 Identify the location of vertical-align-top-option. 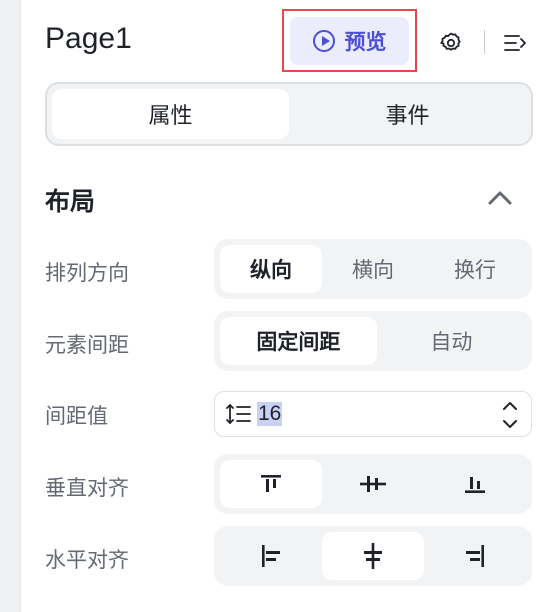
(271, 484).